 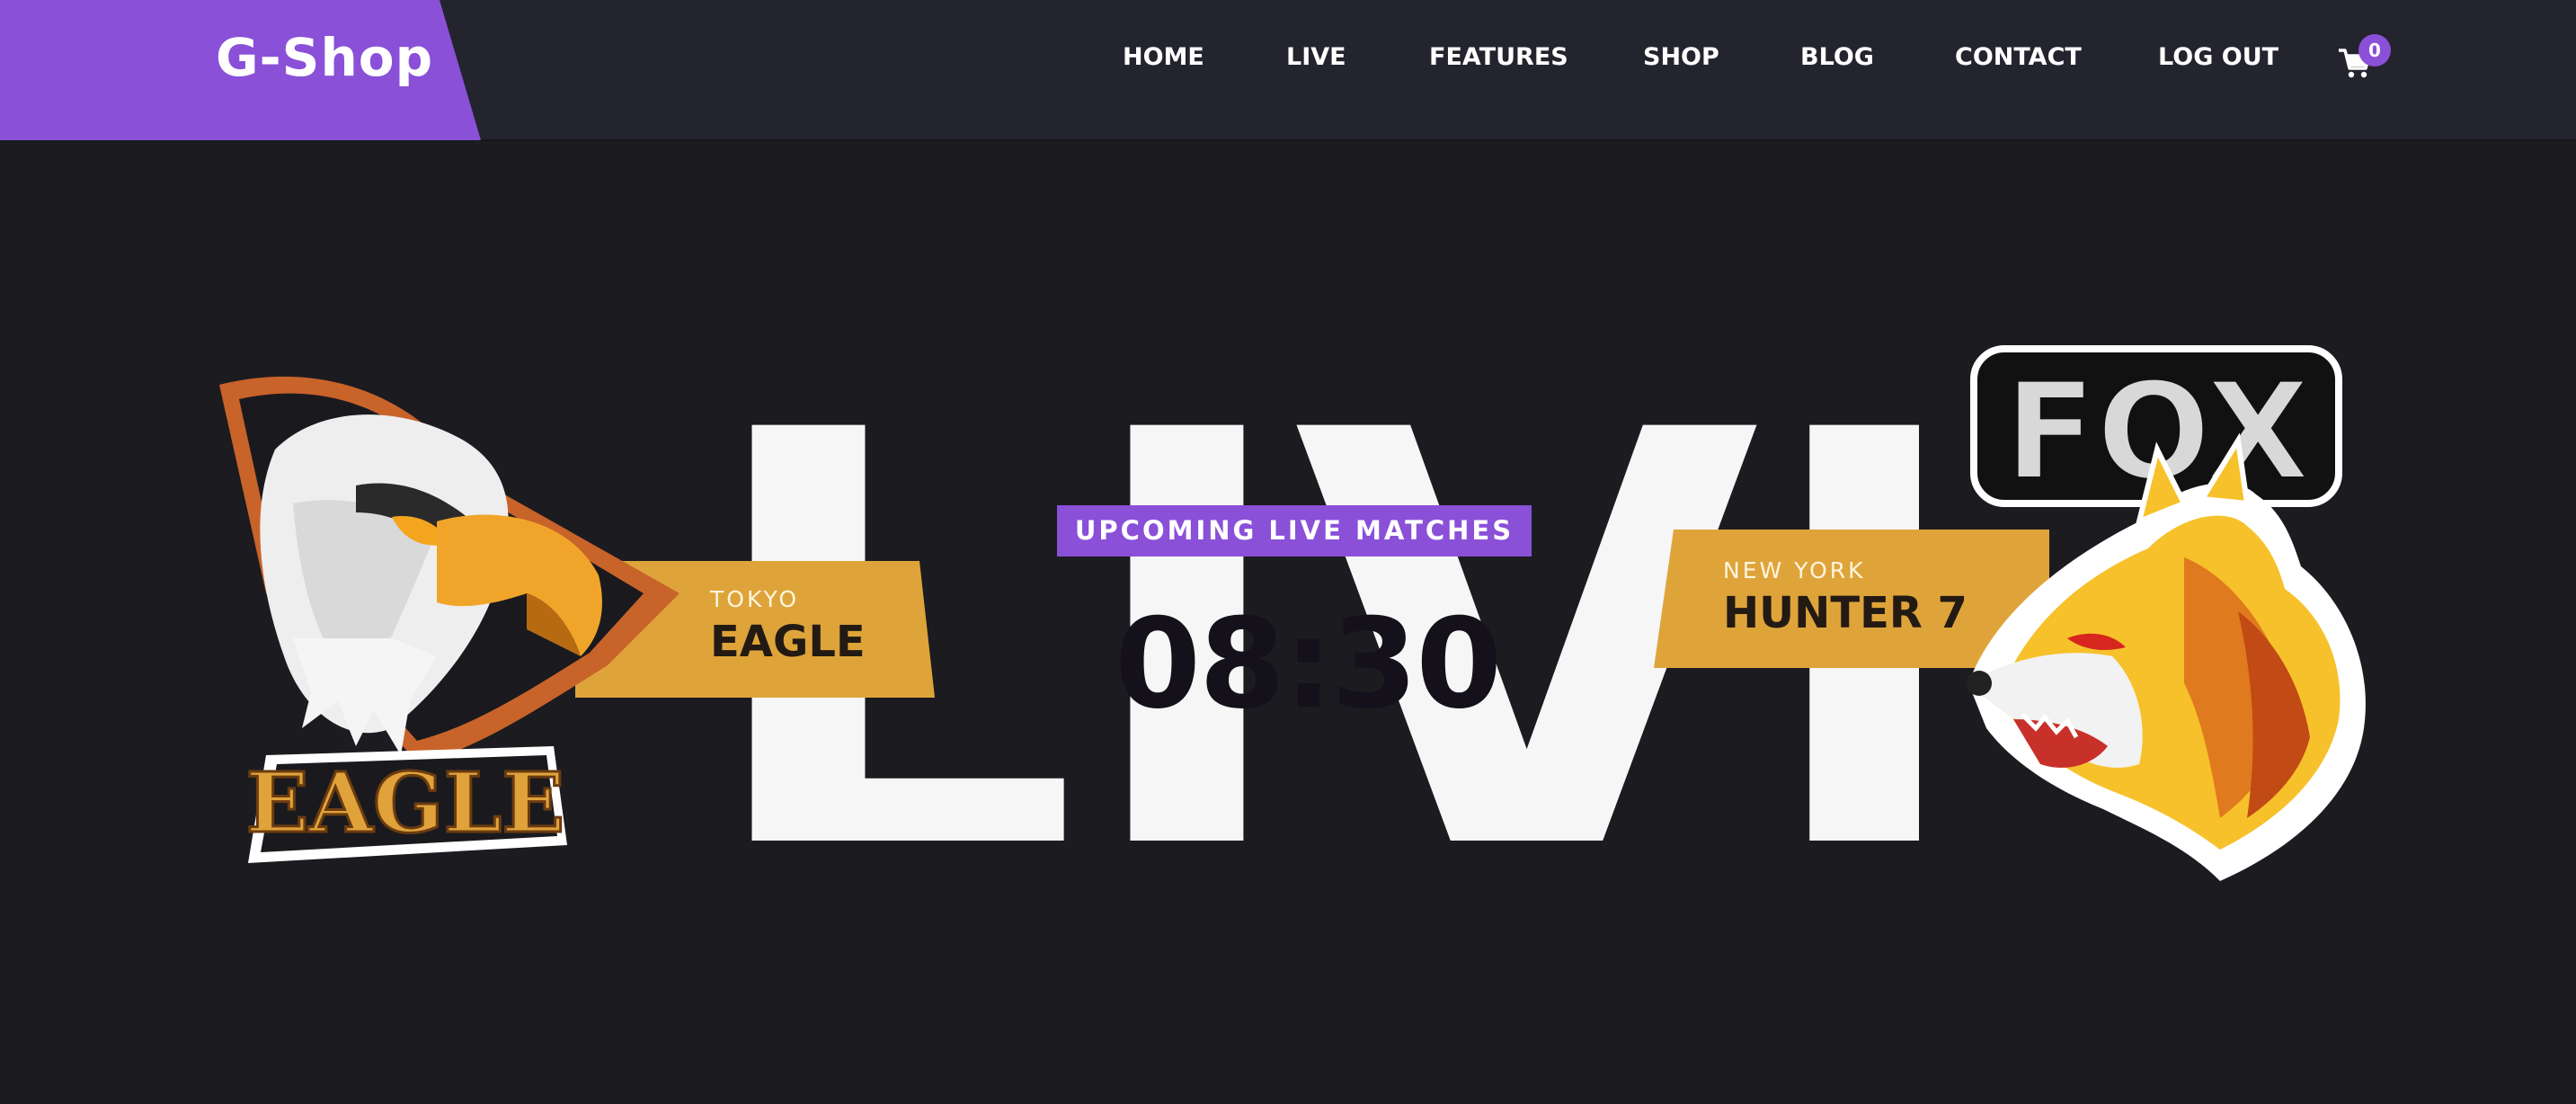 What do you see at coordinates (1794, 570) in the screenshot?
I see `team-right-city: NEW YORK` at bounding box center [1794, 570].